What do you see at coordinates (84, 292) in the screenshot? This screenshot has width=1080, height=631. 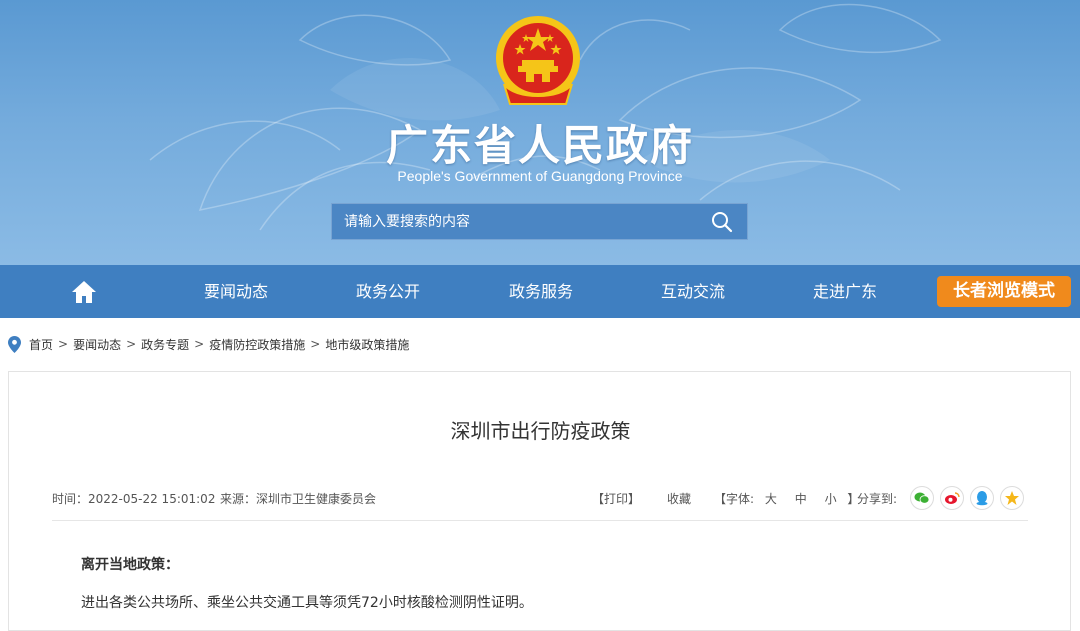 I see `home-icon` at bounding box center [84, 292].